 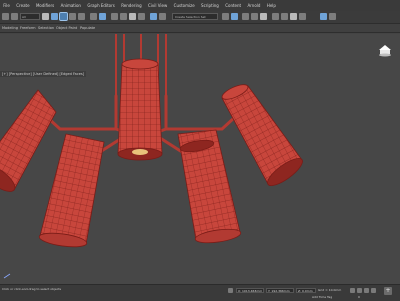 I want to click on menu-item-civil-view: Civil View, so click(x=158, y=5).